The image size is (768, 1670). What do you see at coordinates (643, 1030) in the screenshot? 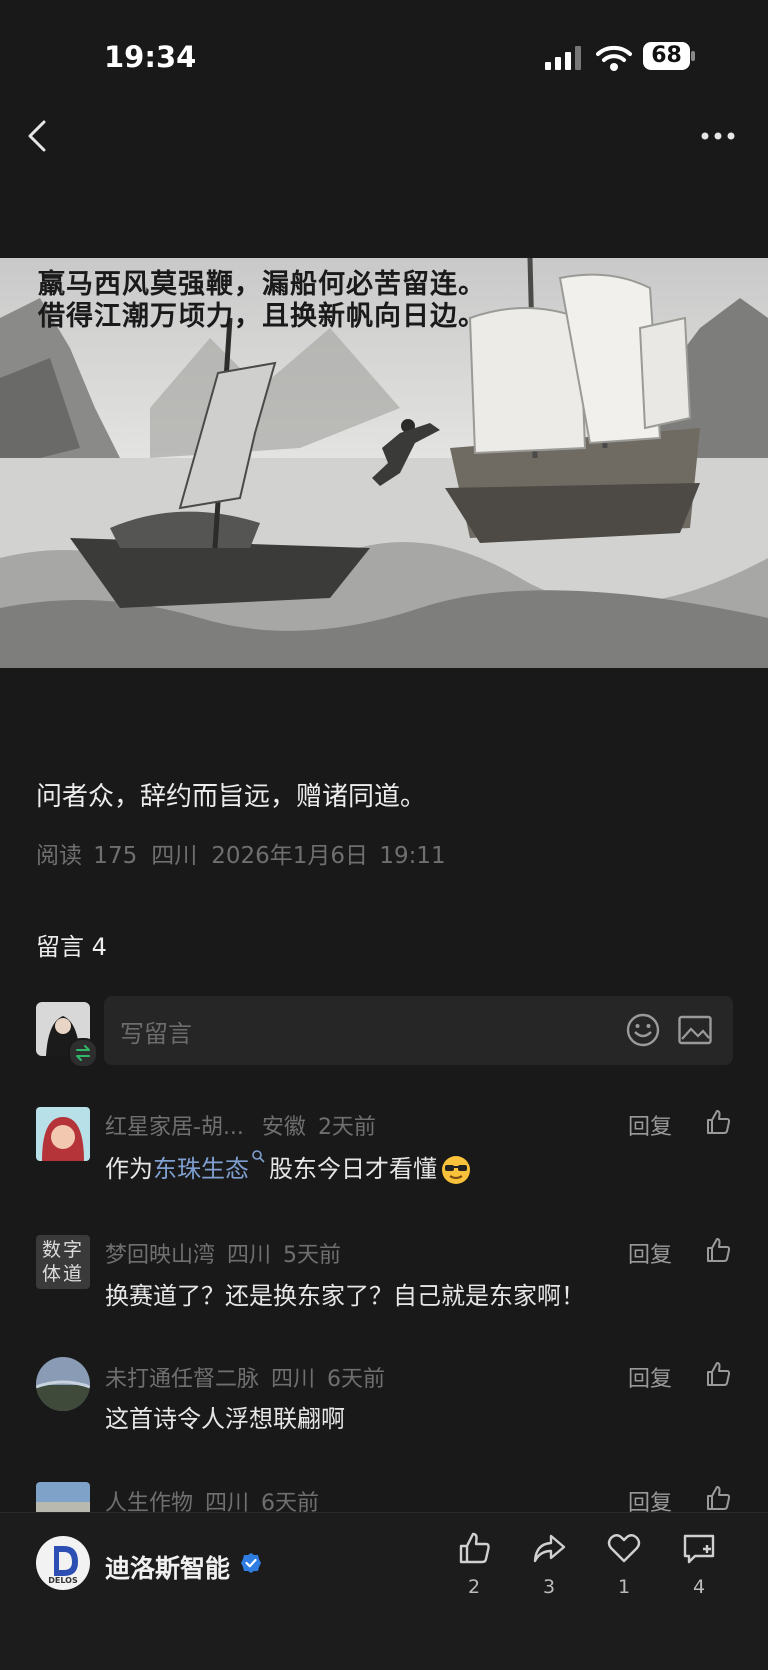
I see `emoji-icon` at bounding box center [643, 1030].